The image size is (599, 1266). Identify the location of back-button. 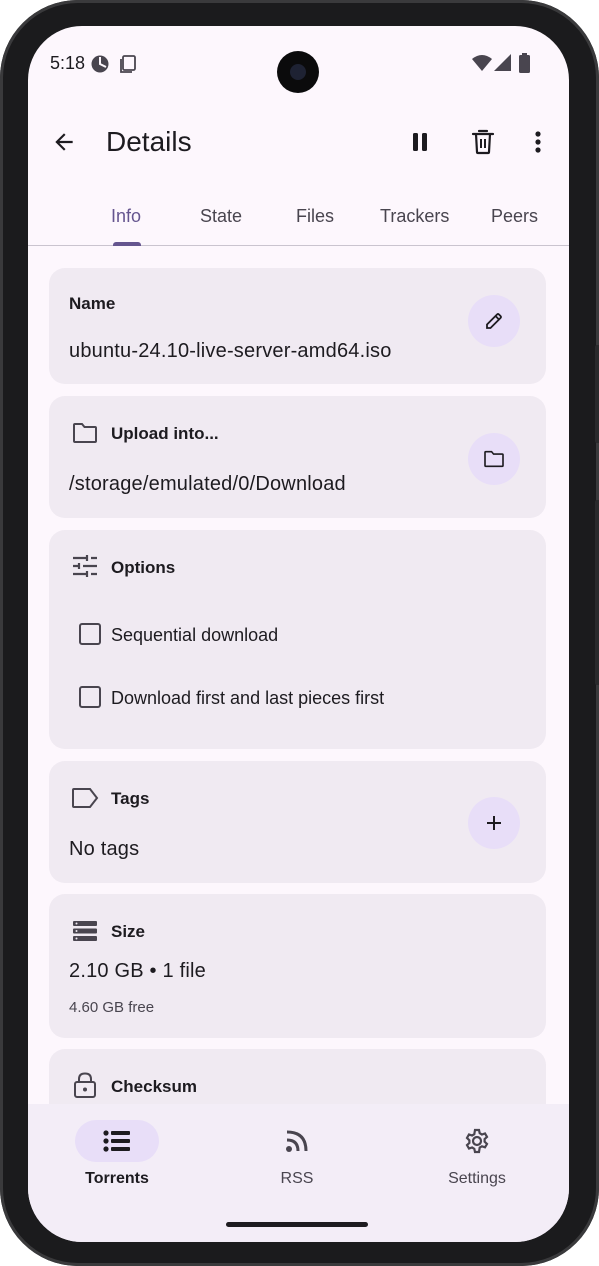
(64, 142).